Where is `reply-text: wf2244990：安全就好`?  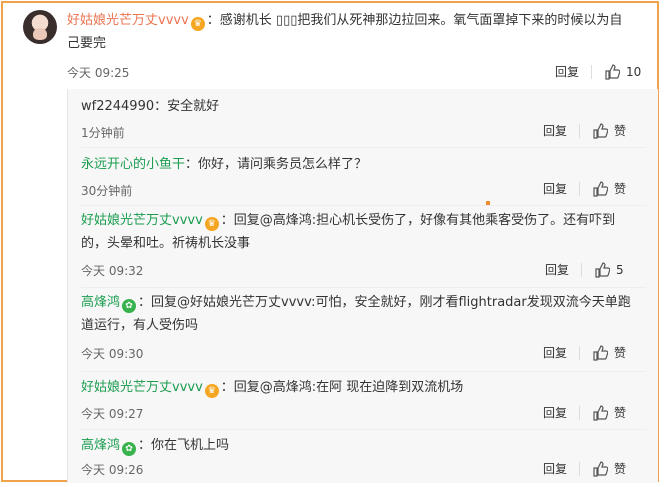
reply-text: wf2244990：安全就好 is located at coordinates (150, 106).